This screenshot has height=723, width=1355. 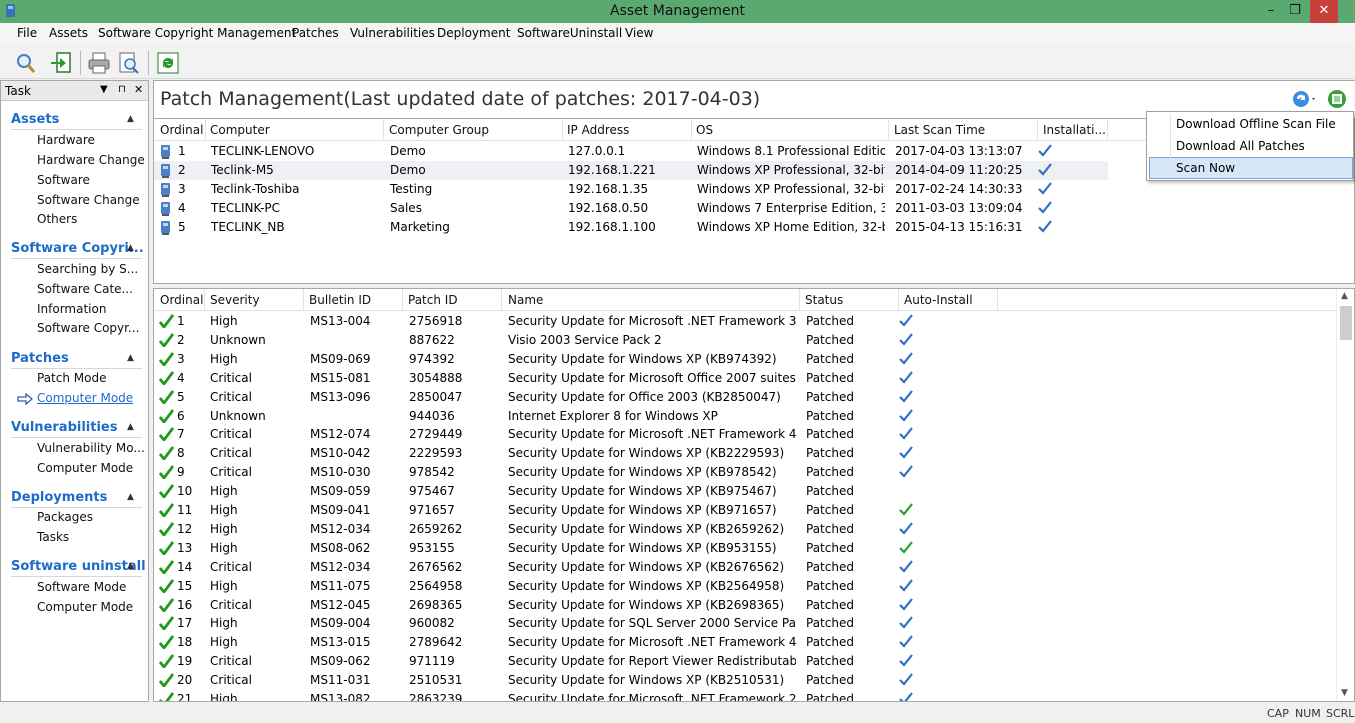 What do you see at coordinates (525, 300) in the screenshot?
I see `column-header-name: Name` at bounding box center [525, 300].